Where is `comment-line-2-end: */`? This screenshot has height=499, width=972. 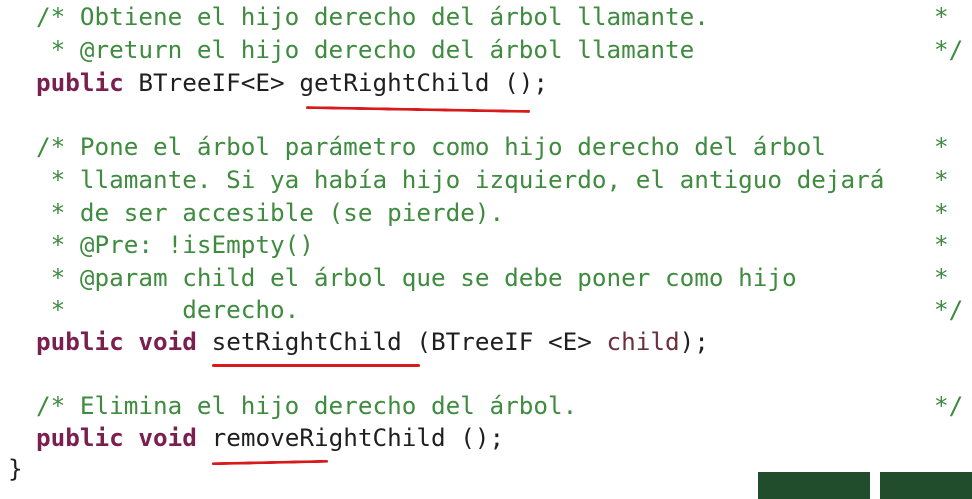 comment-line-2-end: */ is located at coordinates (949, 49).